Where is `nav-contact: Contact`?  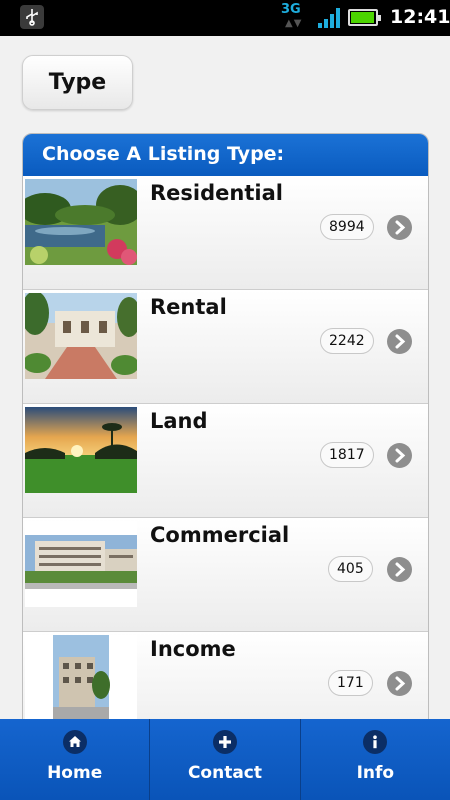 nav-contact: Contact is located at coordinates (225, 759).